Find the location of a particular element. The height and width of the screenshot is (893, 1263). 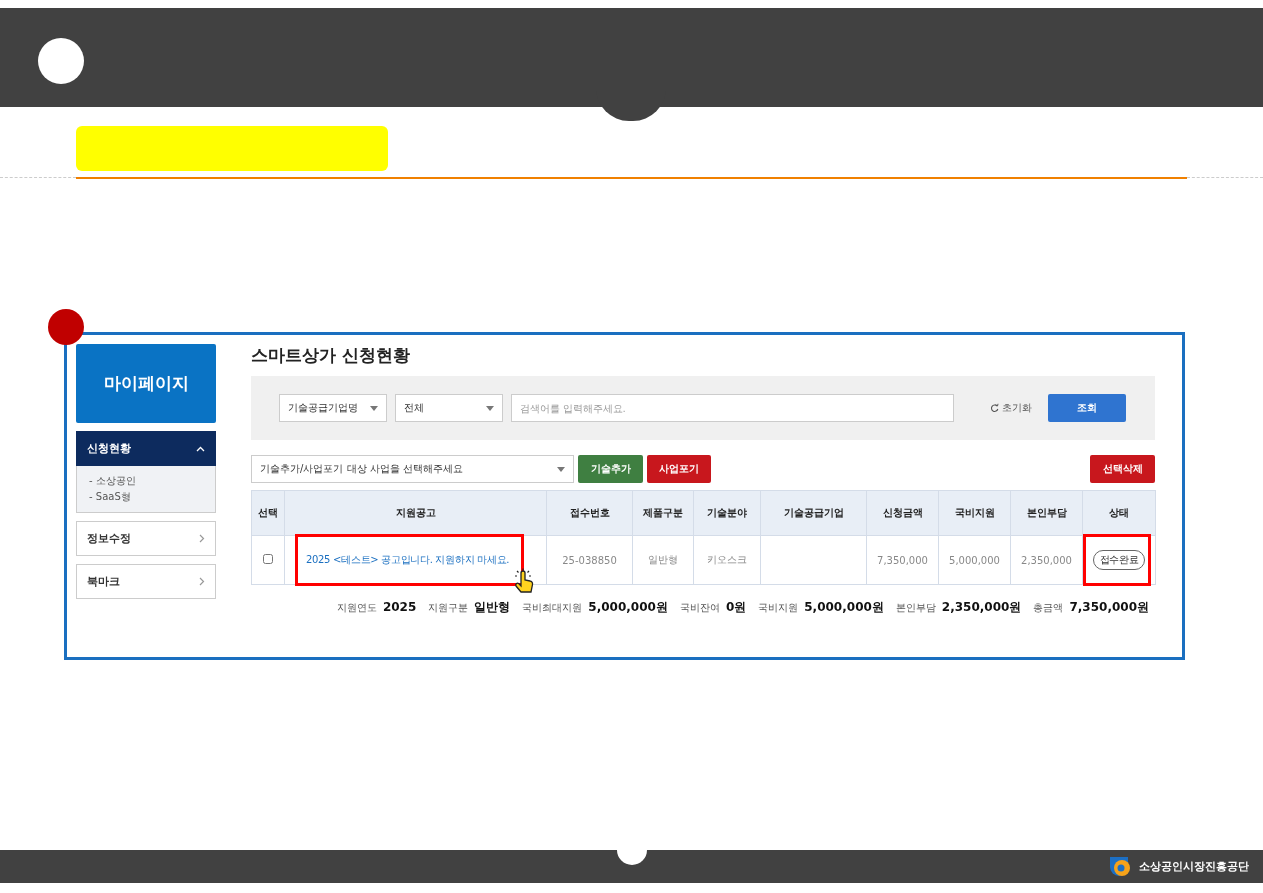

column-header: 국비지원 is located at coordinates (974, 513).